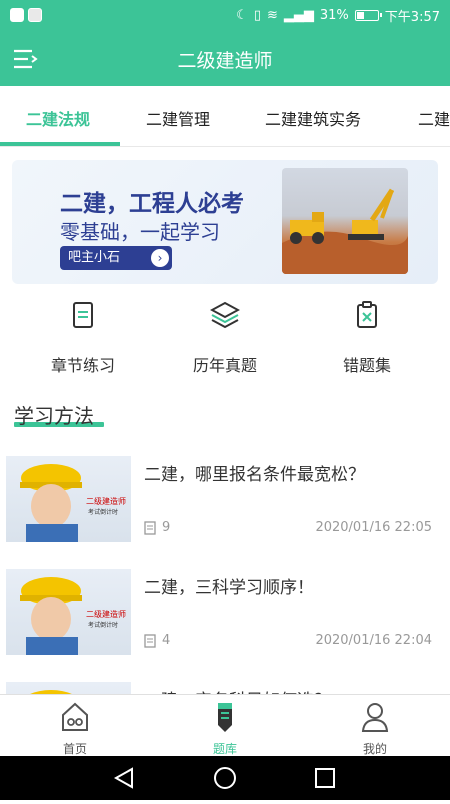 The height and width of the screenshot is (804, 450). I want to click on clipboard-x-icon, so click(367, 314).